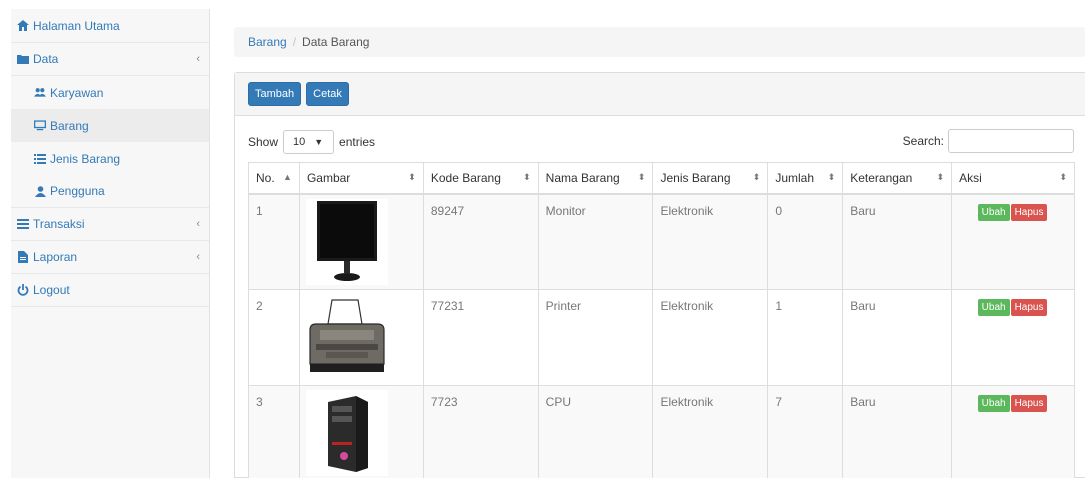  What do you see at coordinates (659, 42) in the screenshot?
I see `breadcrumb: Barang / Data Barang` at bounding box center [659, 42].